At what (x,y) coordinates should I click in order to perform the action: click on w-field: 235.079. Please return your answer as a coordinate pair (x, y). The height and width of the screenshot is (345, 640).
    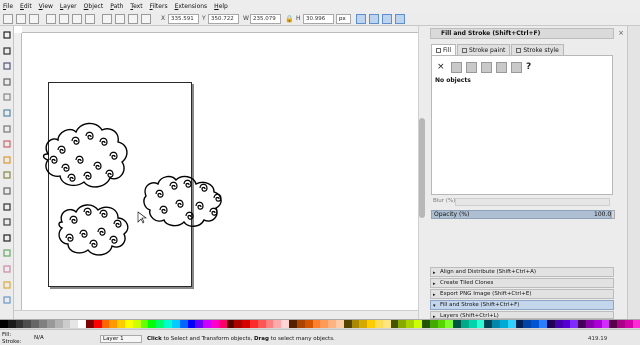
    Looking at the image, I should click on (265, 19).